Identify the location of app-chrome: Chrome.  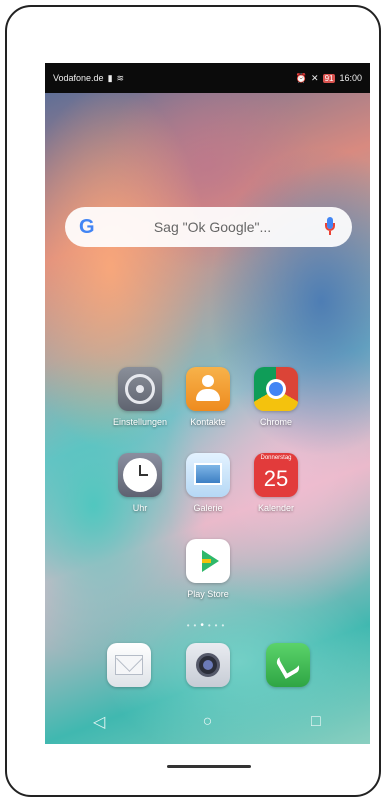
(276, 397).